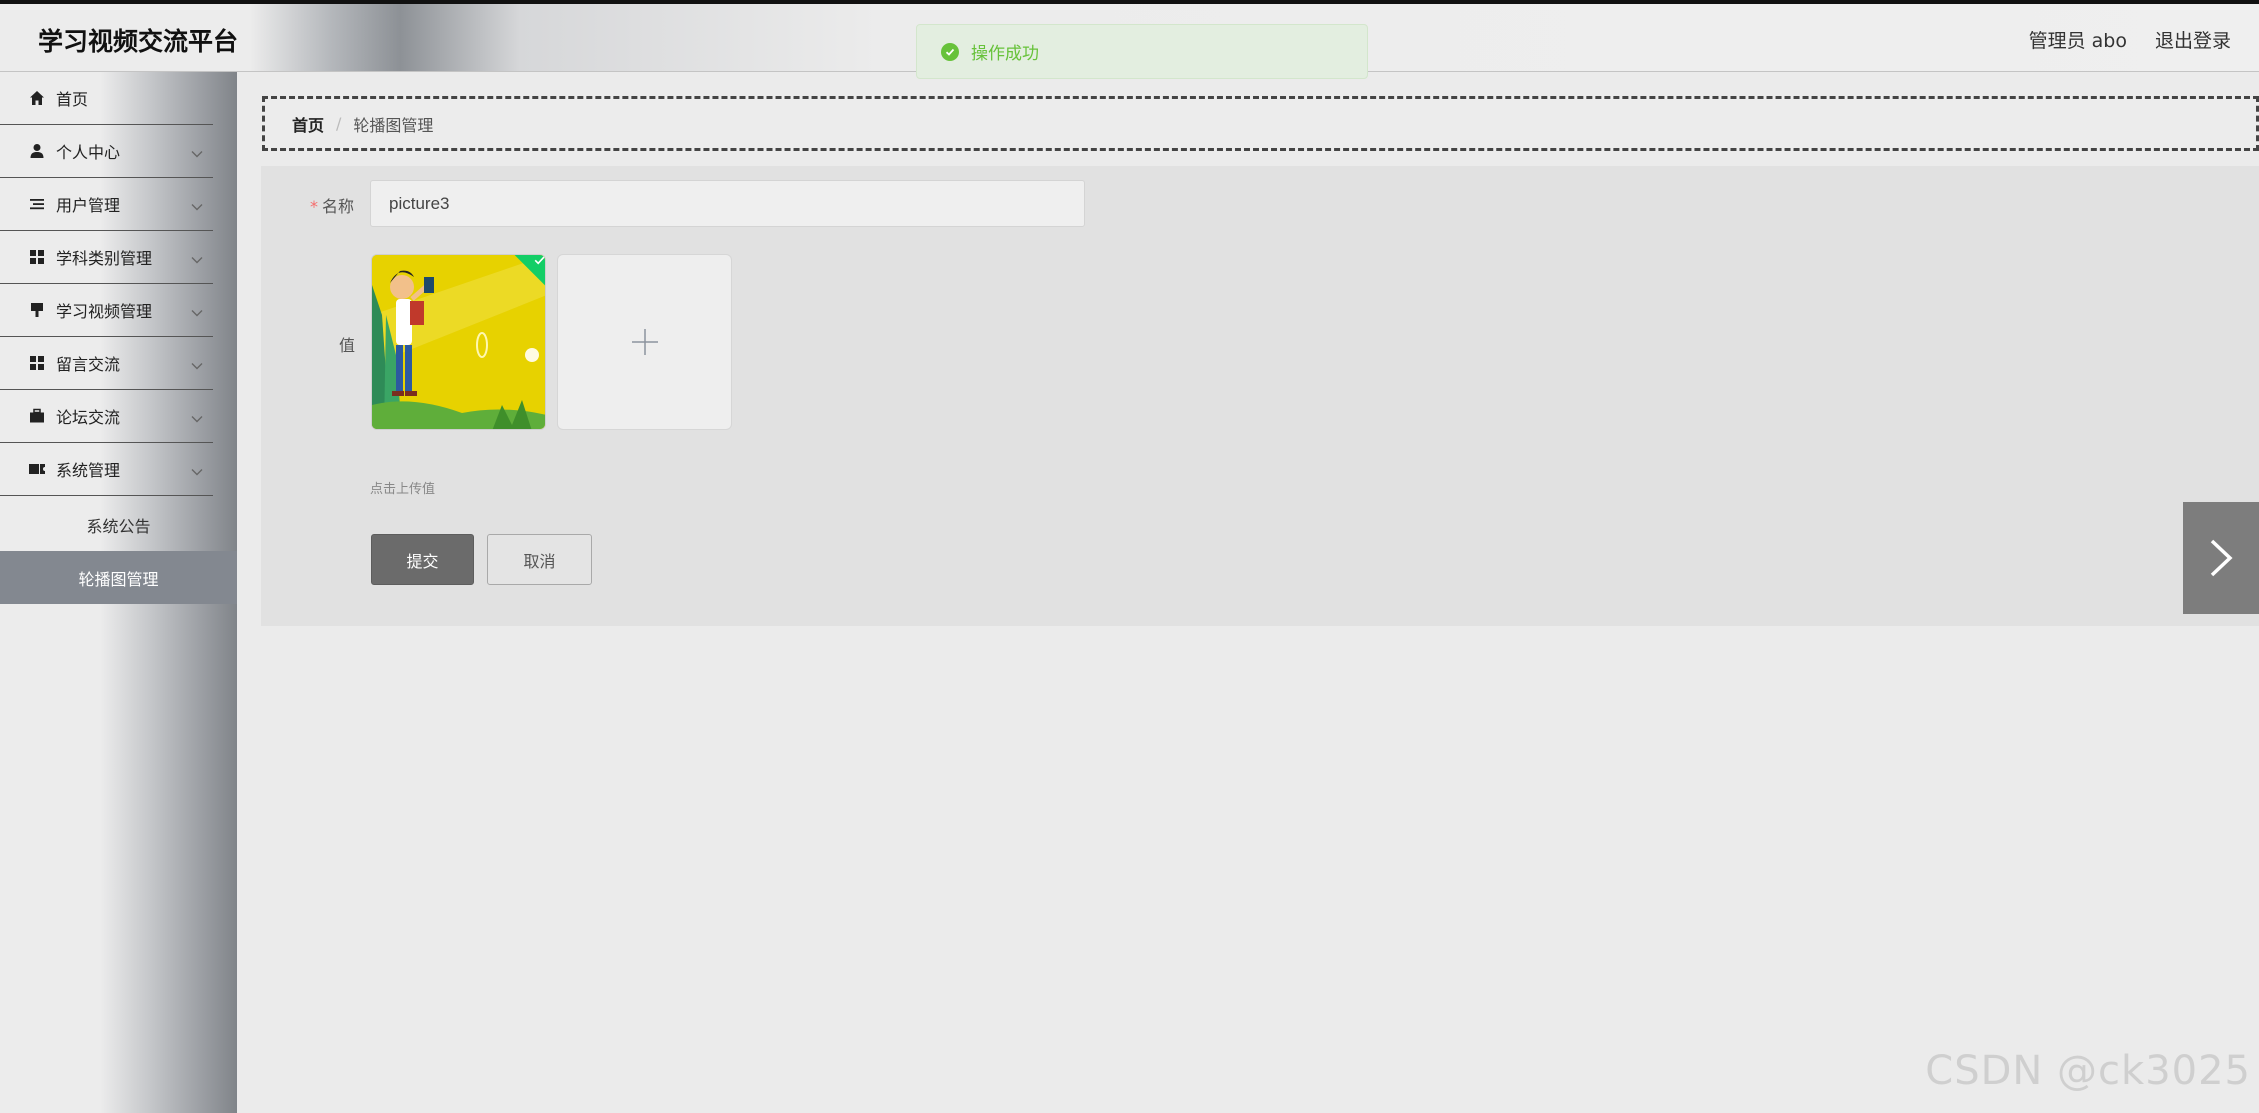 The image size is (2259, 1113). I want to click on sidebar-item-label: 留言交流, so click(88, 364).